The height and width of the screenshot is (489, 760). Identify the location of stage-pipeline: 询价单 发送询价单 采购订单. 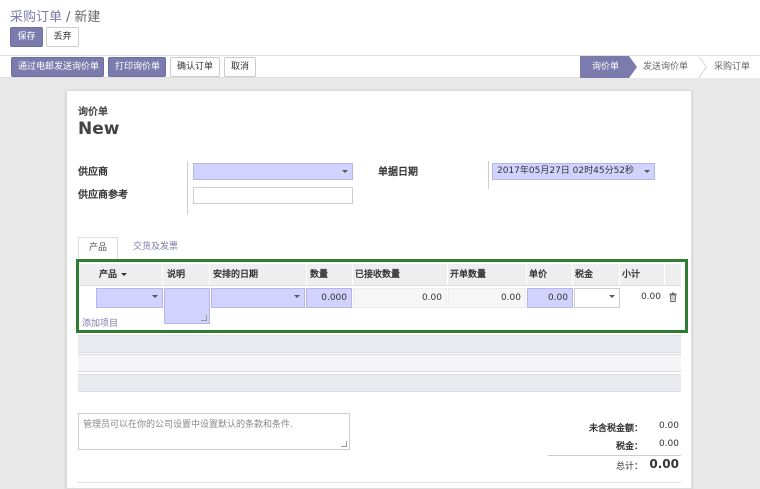
(669, 67).